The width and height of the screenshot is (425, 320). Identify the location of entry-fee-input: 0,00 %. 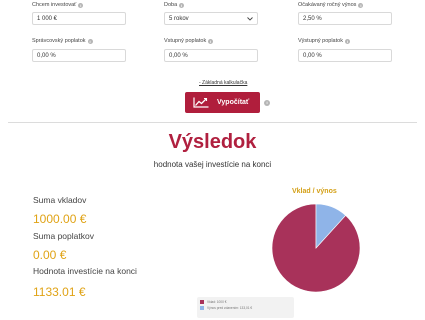
(211, 55).